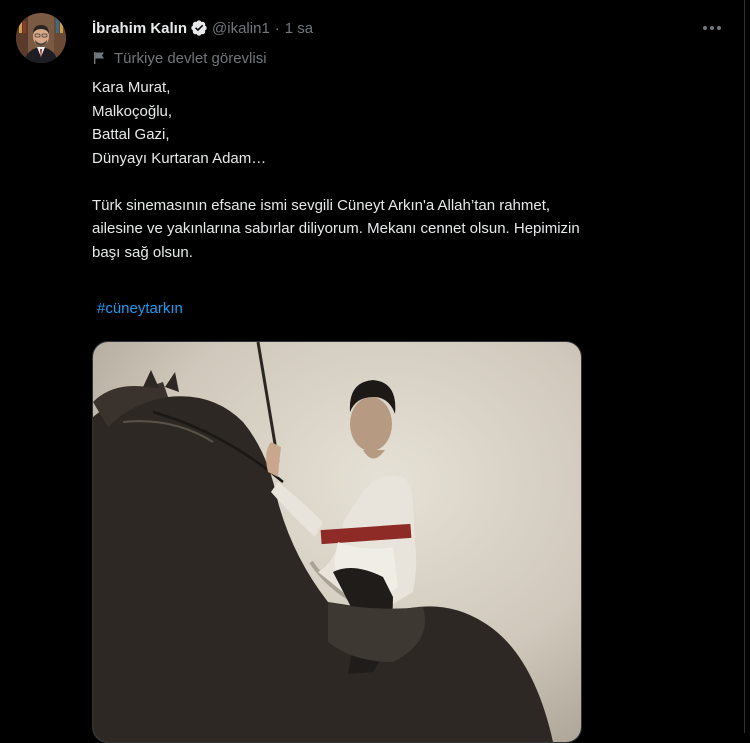 The height and width of the screenshot is (743, 750). Describe the element at coordinates (131, 134) in the screenshot. I see `tweet-line: Battal Gazi,` at that location.